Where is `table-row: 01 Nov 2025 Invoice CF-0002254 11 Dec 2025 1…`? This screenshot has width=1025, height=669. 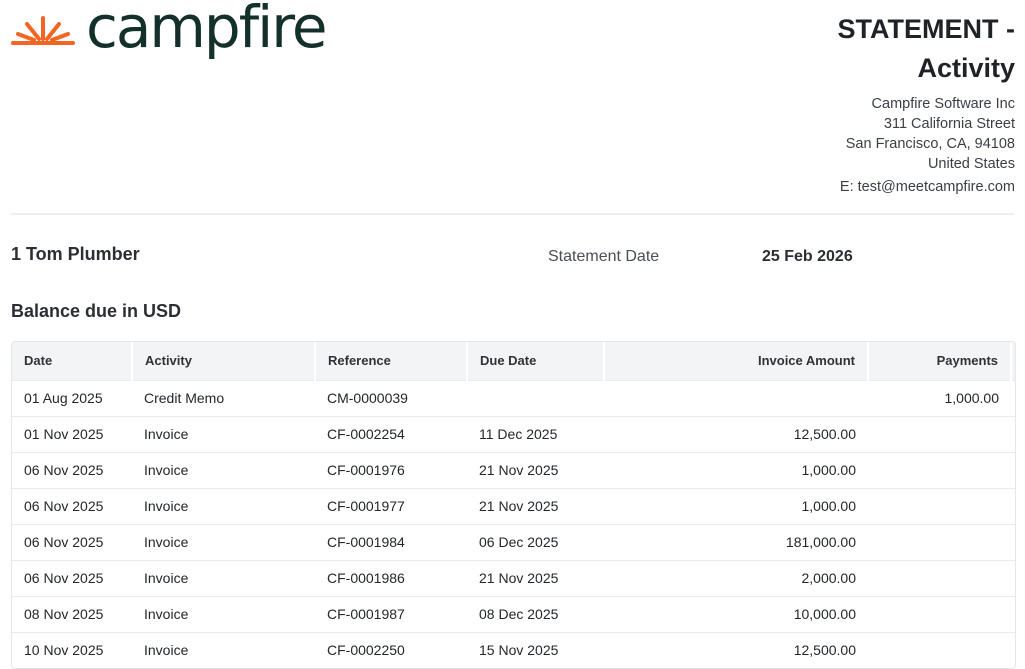
table-row: 01 Nov 2025 Invoice CF-0002254 11 Dec 2025 1… is located at coordinates (513, 433).